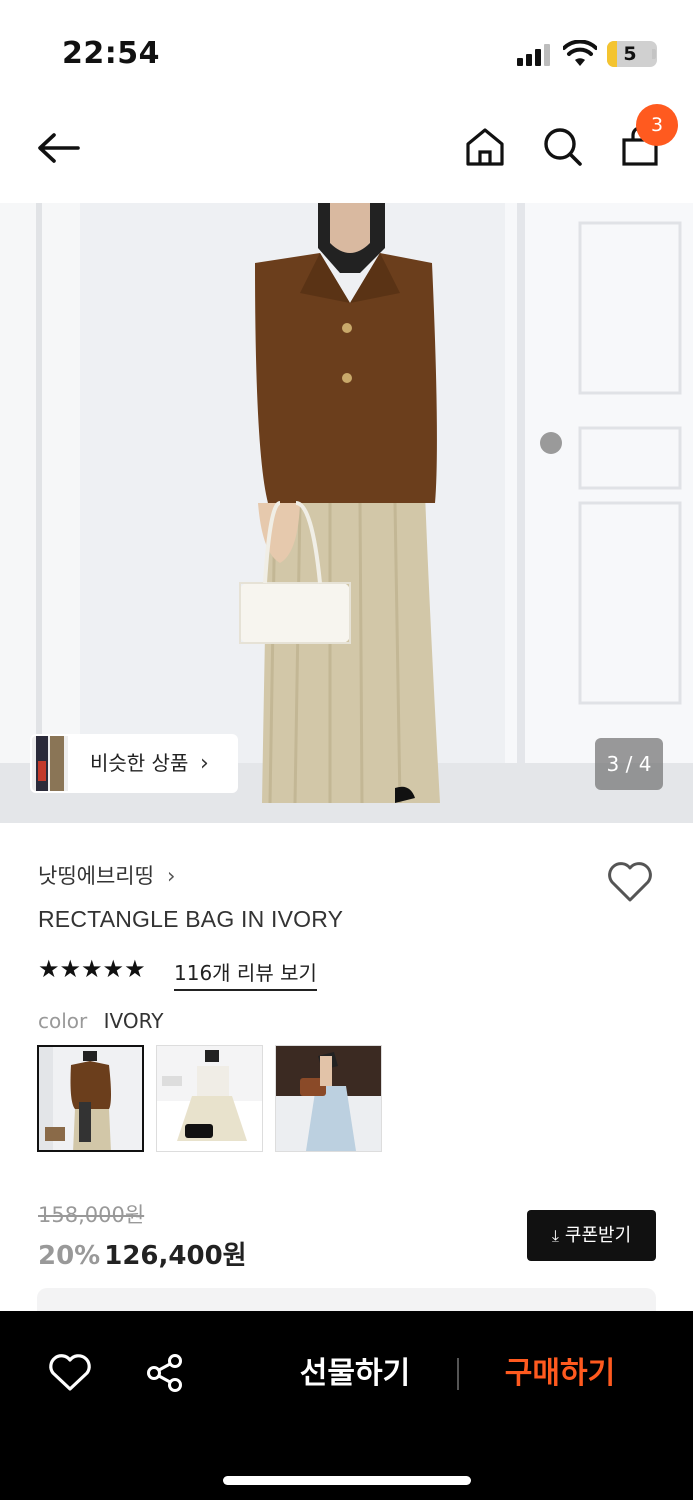 This screenshot has width=693, height=1500. What do you see at coordinates (328, 1098) in the screenshot?
I see `swatch-brown` at bounding box center [328, 1098].